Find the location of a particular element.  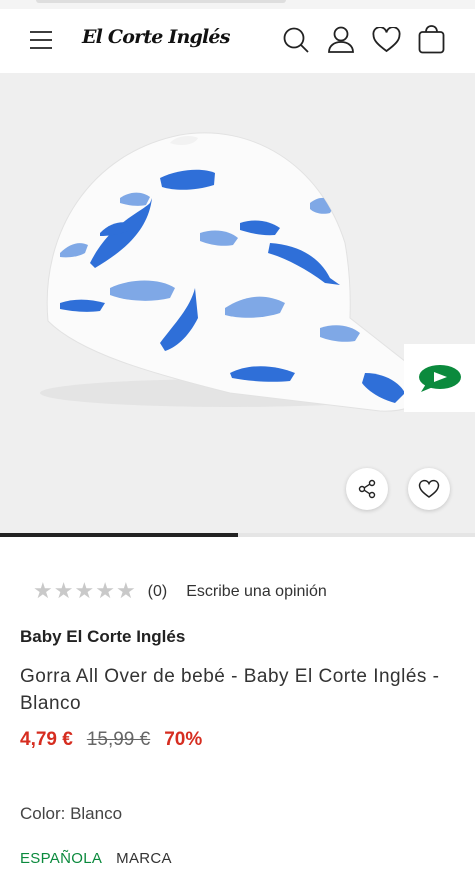

price-original: 15,99 € is located at coordinates (118, 739).